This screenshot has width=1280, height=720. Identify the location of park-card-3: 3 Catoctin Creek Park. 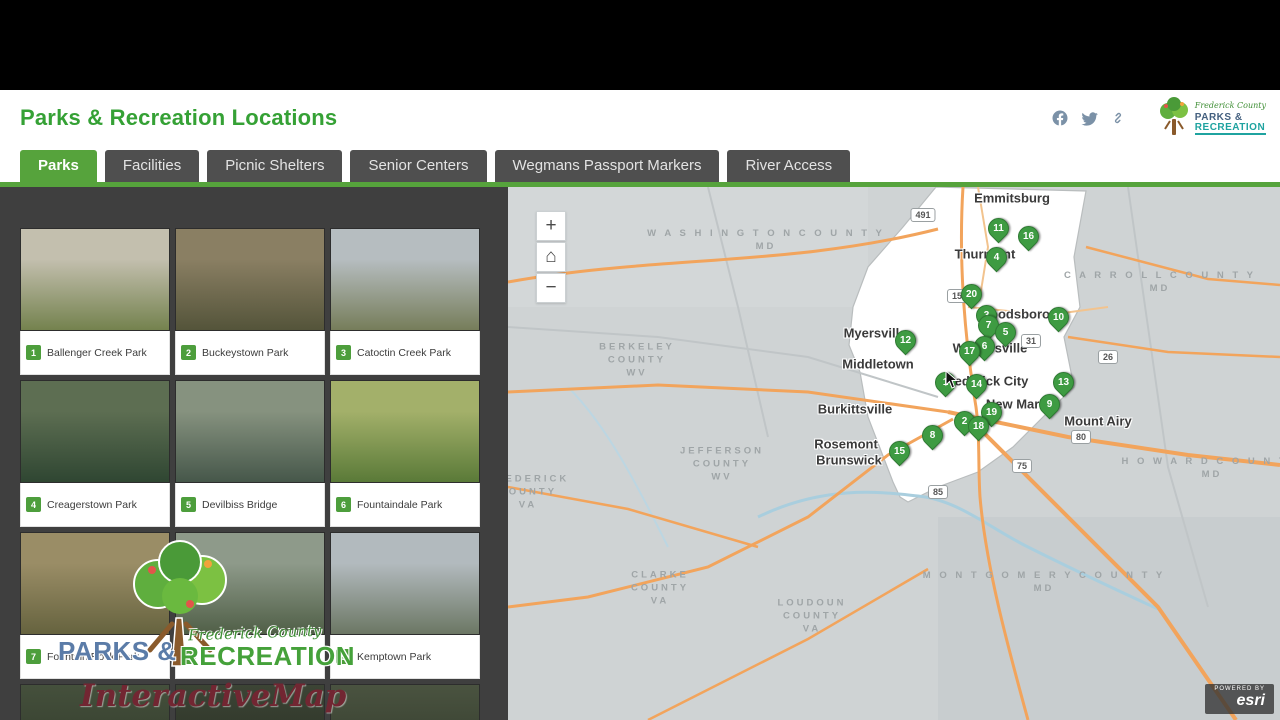
(405, 301).